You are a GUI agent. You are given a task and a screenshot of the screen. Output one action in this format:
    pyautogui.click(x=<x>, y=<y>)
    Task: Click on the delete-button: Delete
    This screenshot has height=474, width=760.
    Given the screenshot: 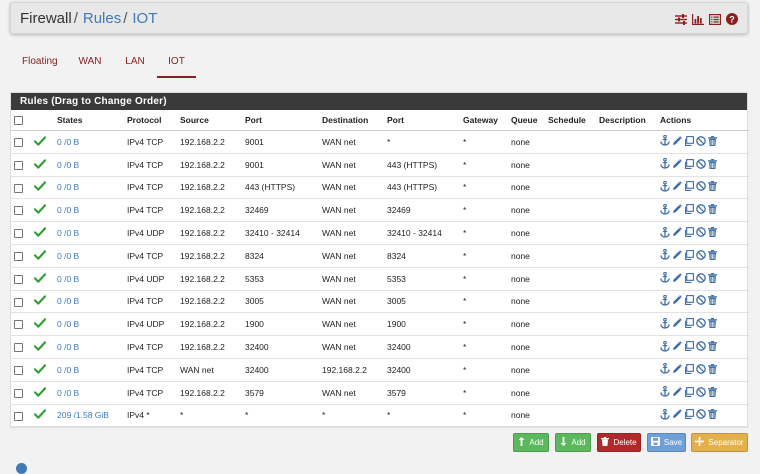 What is the action you would take?
    pyautogui.click(x=619, y=442)
    